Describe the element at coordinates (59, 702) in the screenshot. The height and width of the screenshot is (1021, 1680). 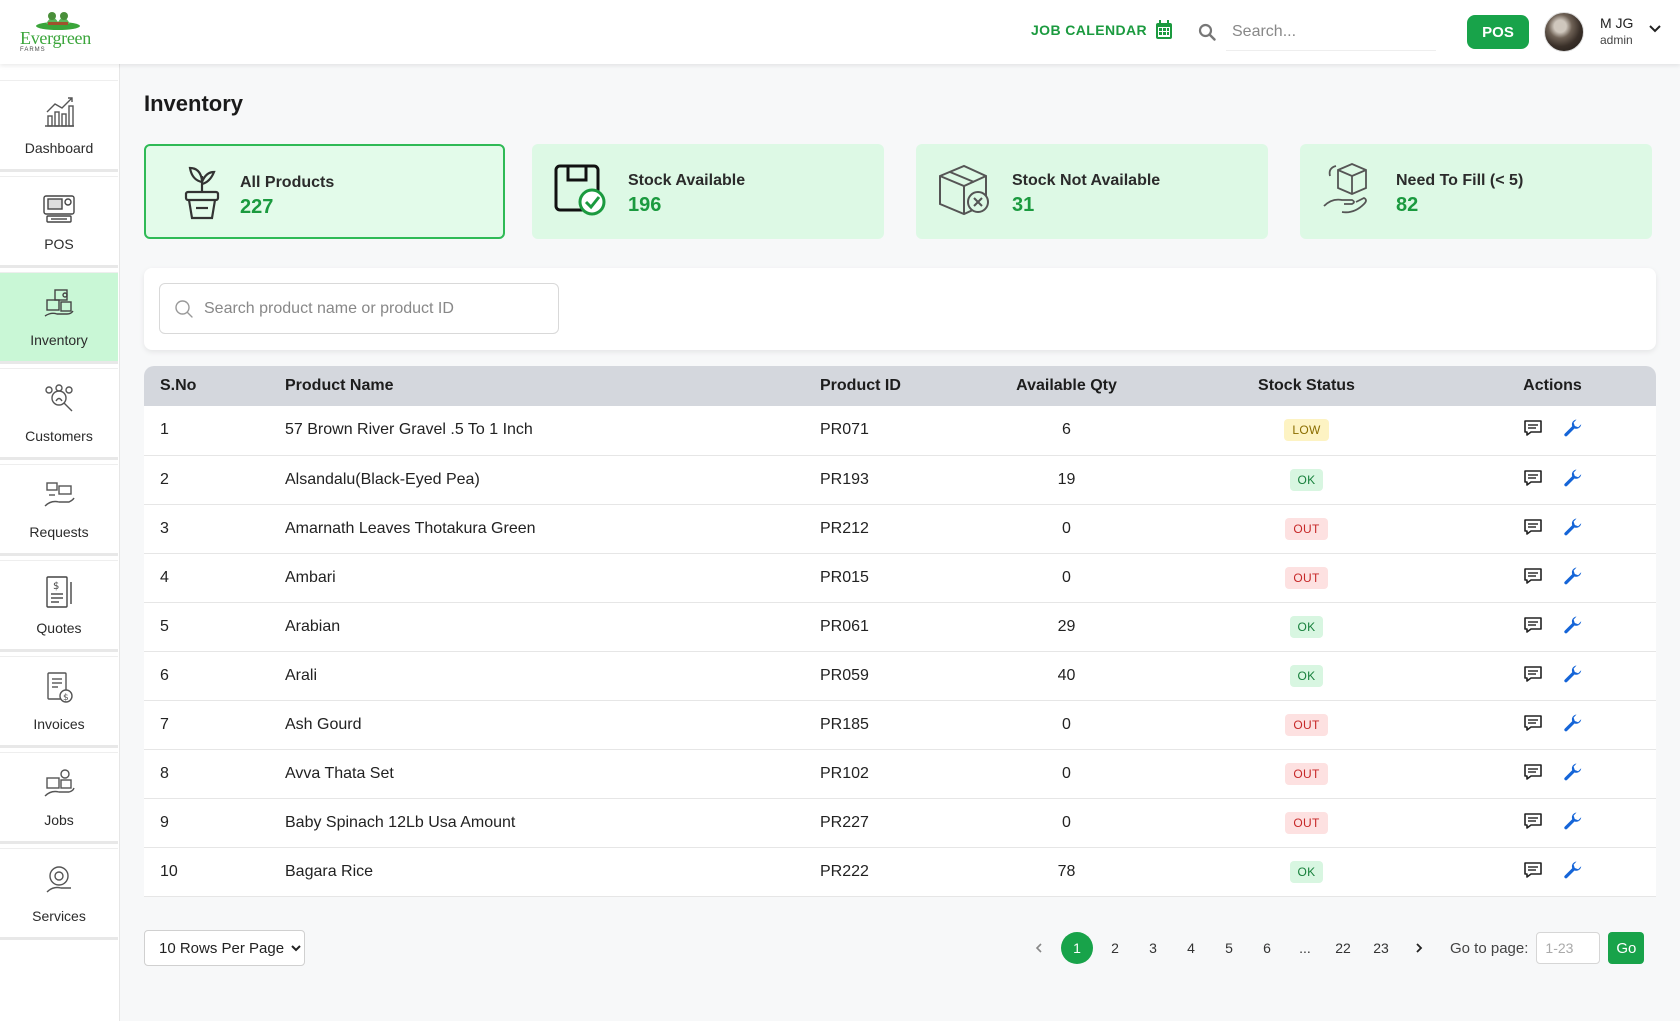
I see `sidebar-item-invoices: $ Invoices` at that location.